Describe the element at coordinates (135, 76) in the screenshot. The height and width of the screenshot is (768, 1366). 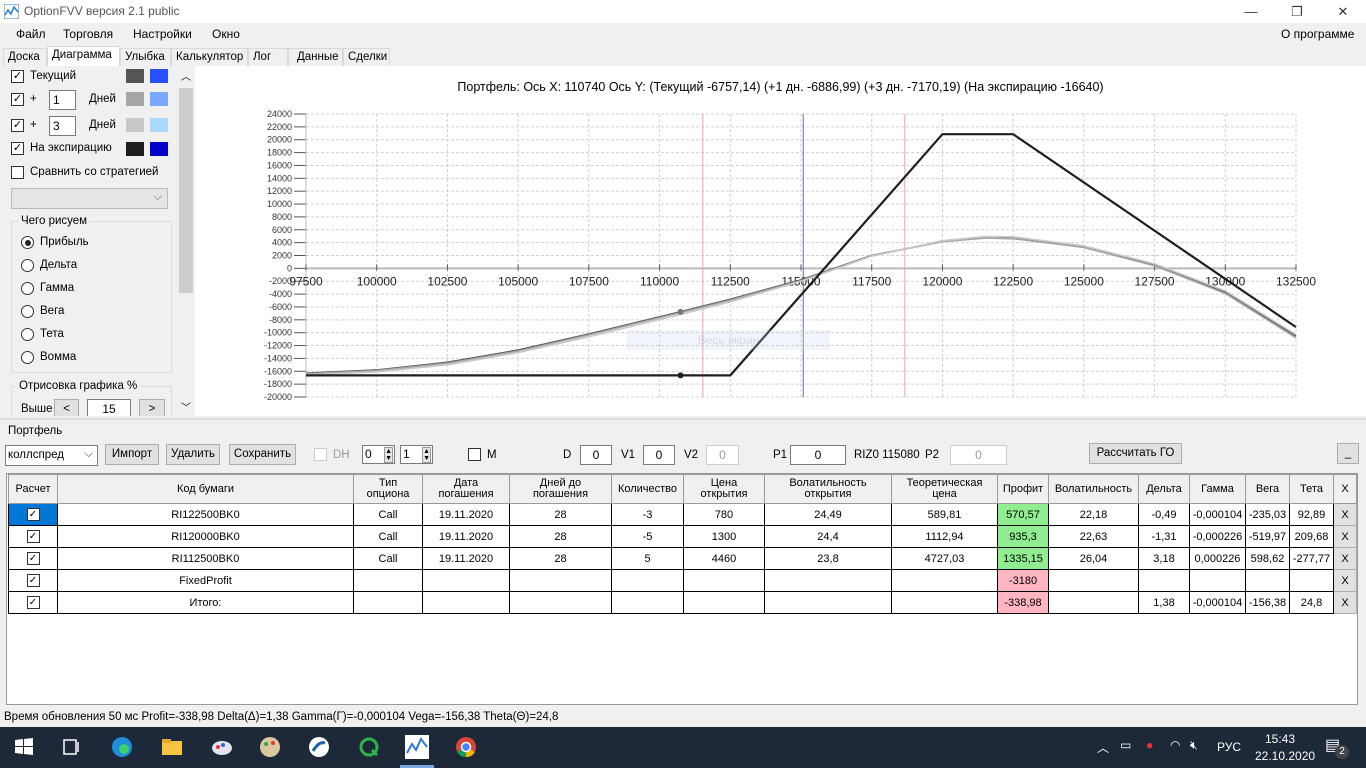
I see `current-color-swatch` at that location.